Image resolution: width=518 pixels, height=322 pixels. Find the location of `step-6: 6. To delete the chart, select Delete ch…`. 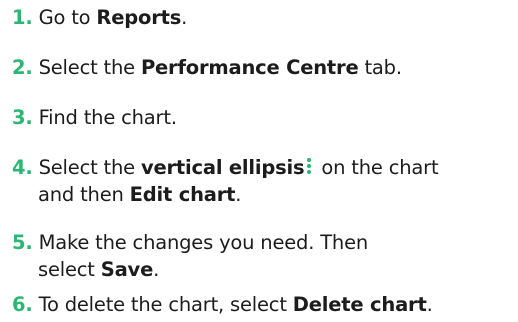

step-6: 6. To delete the chart, select Delete ch… is located at coordinates (222, 304).